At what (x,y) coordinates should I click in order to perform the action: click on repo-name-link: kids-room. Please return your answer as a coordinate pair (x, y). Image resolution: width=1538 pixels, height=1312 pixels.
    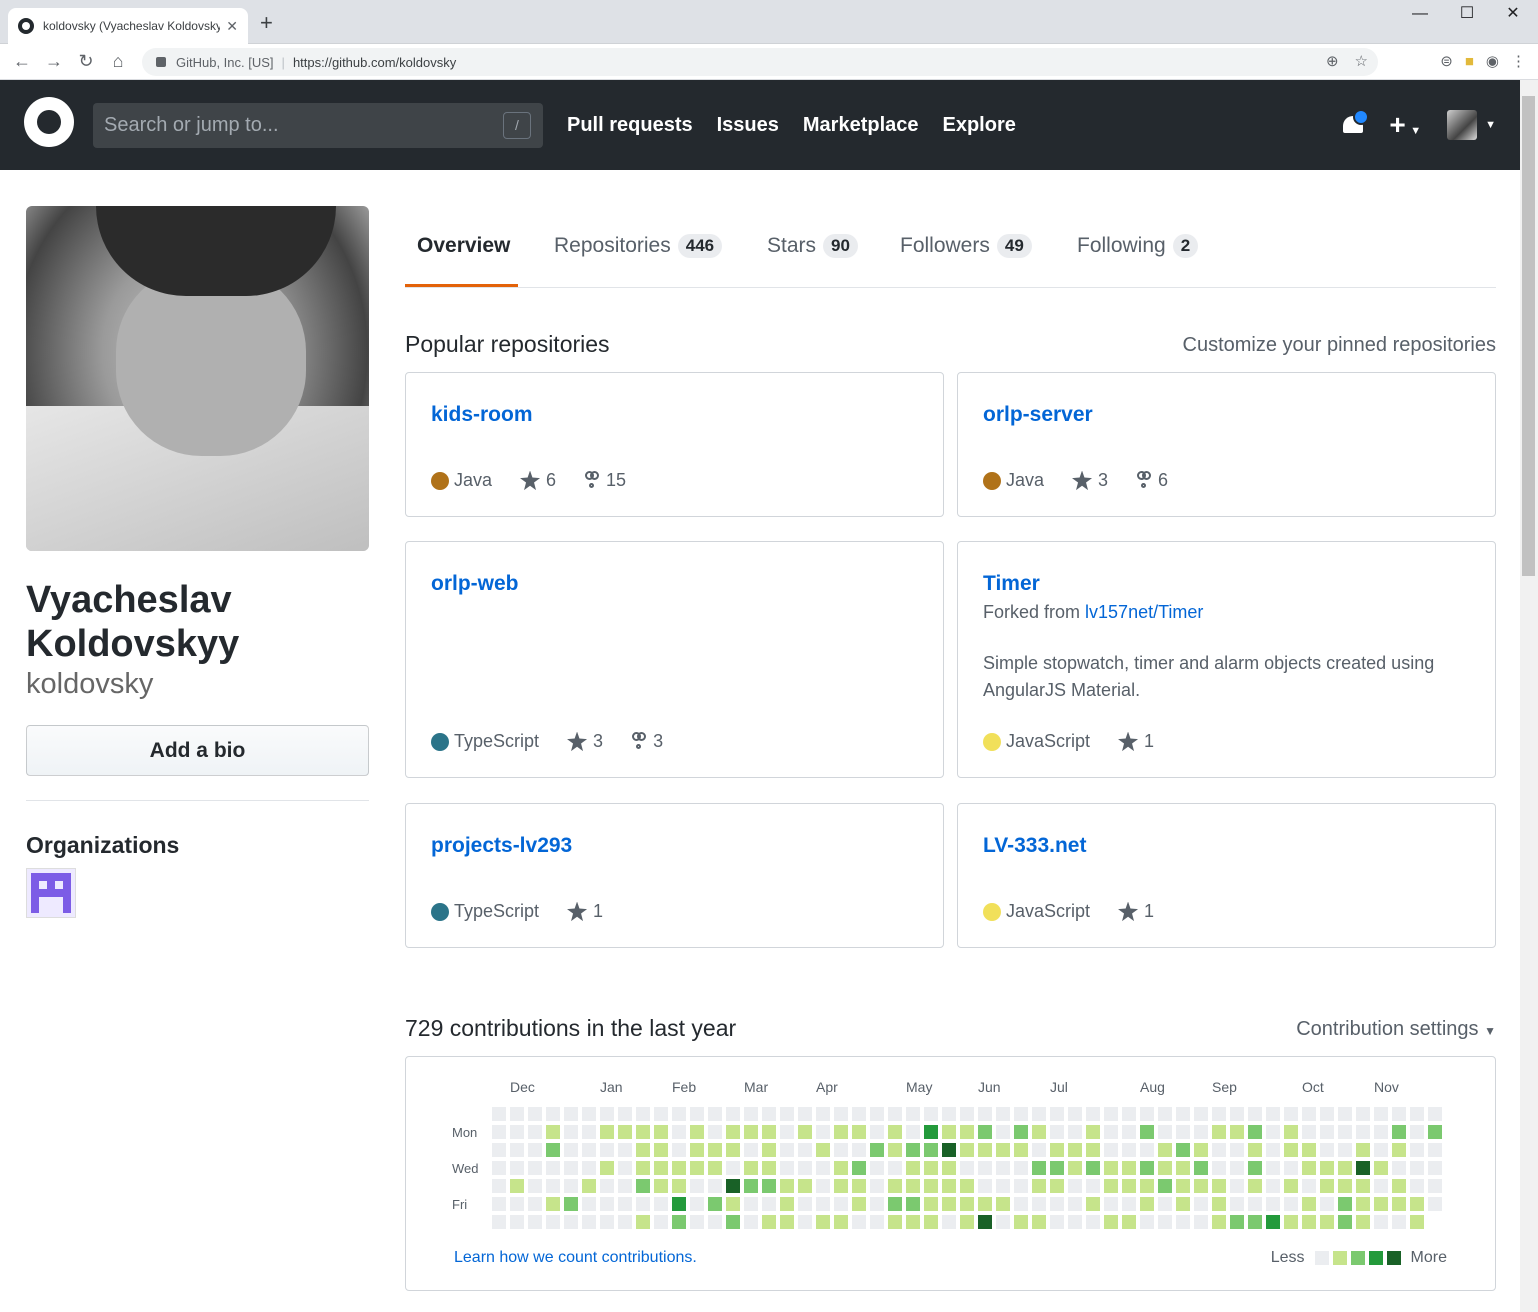
    Looking at the image, I should click on (482, 415).